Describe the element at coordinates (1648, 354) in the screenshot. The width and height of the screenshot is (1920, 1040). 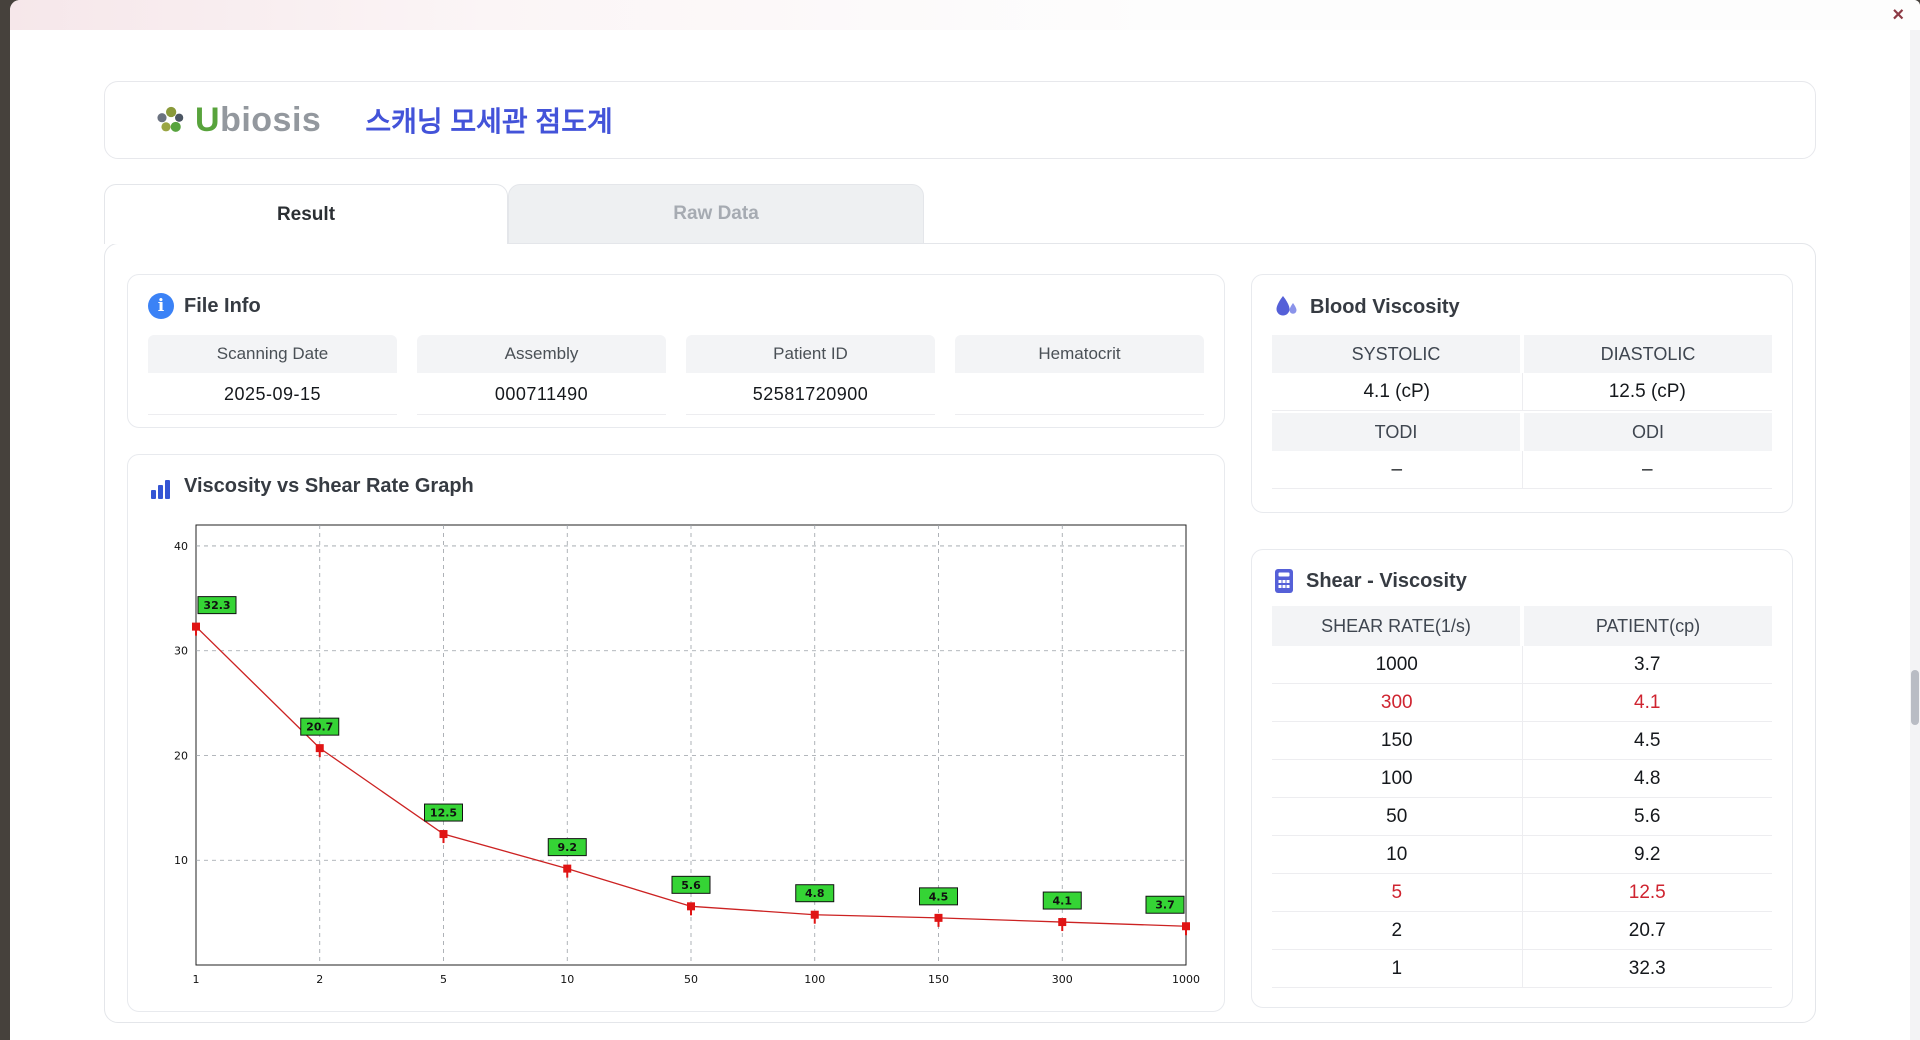
I see `bv-label: DIASTOLIC` at that location.